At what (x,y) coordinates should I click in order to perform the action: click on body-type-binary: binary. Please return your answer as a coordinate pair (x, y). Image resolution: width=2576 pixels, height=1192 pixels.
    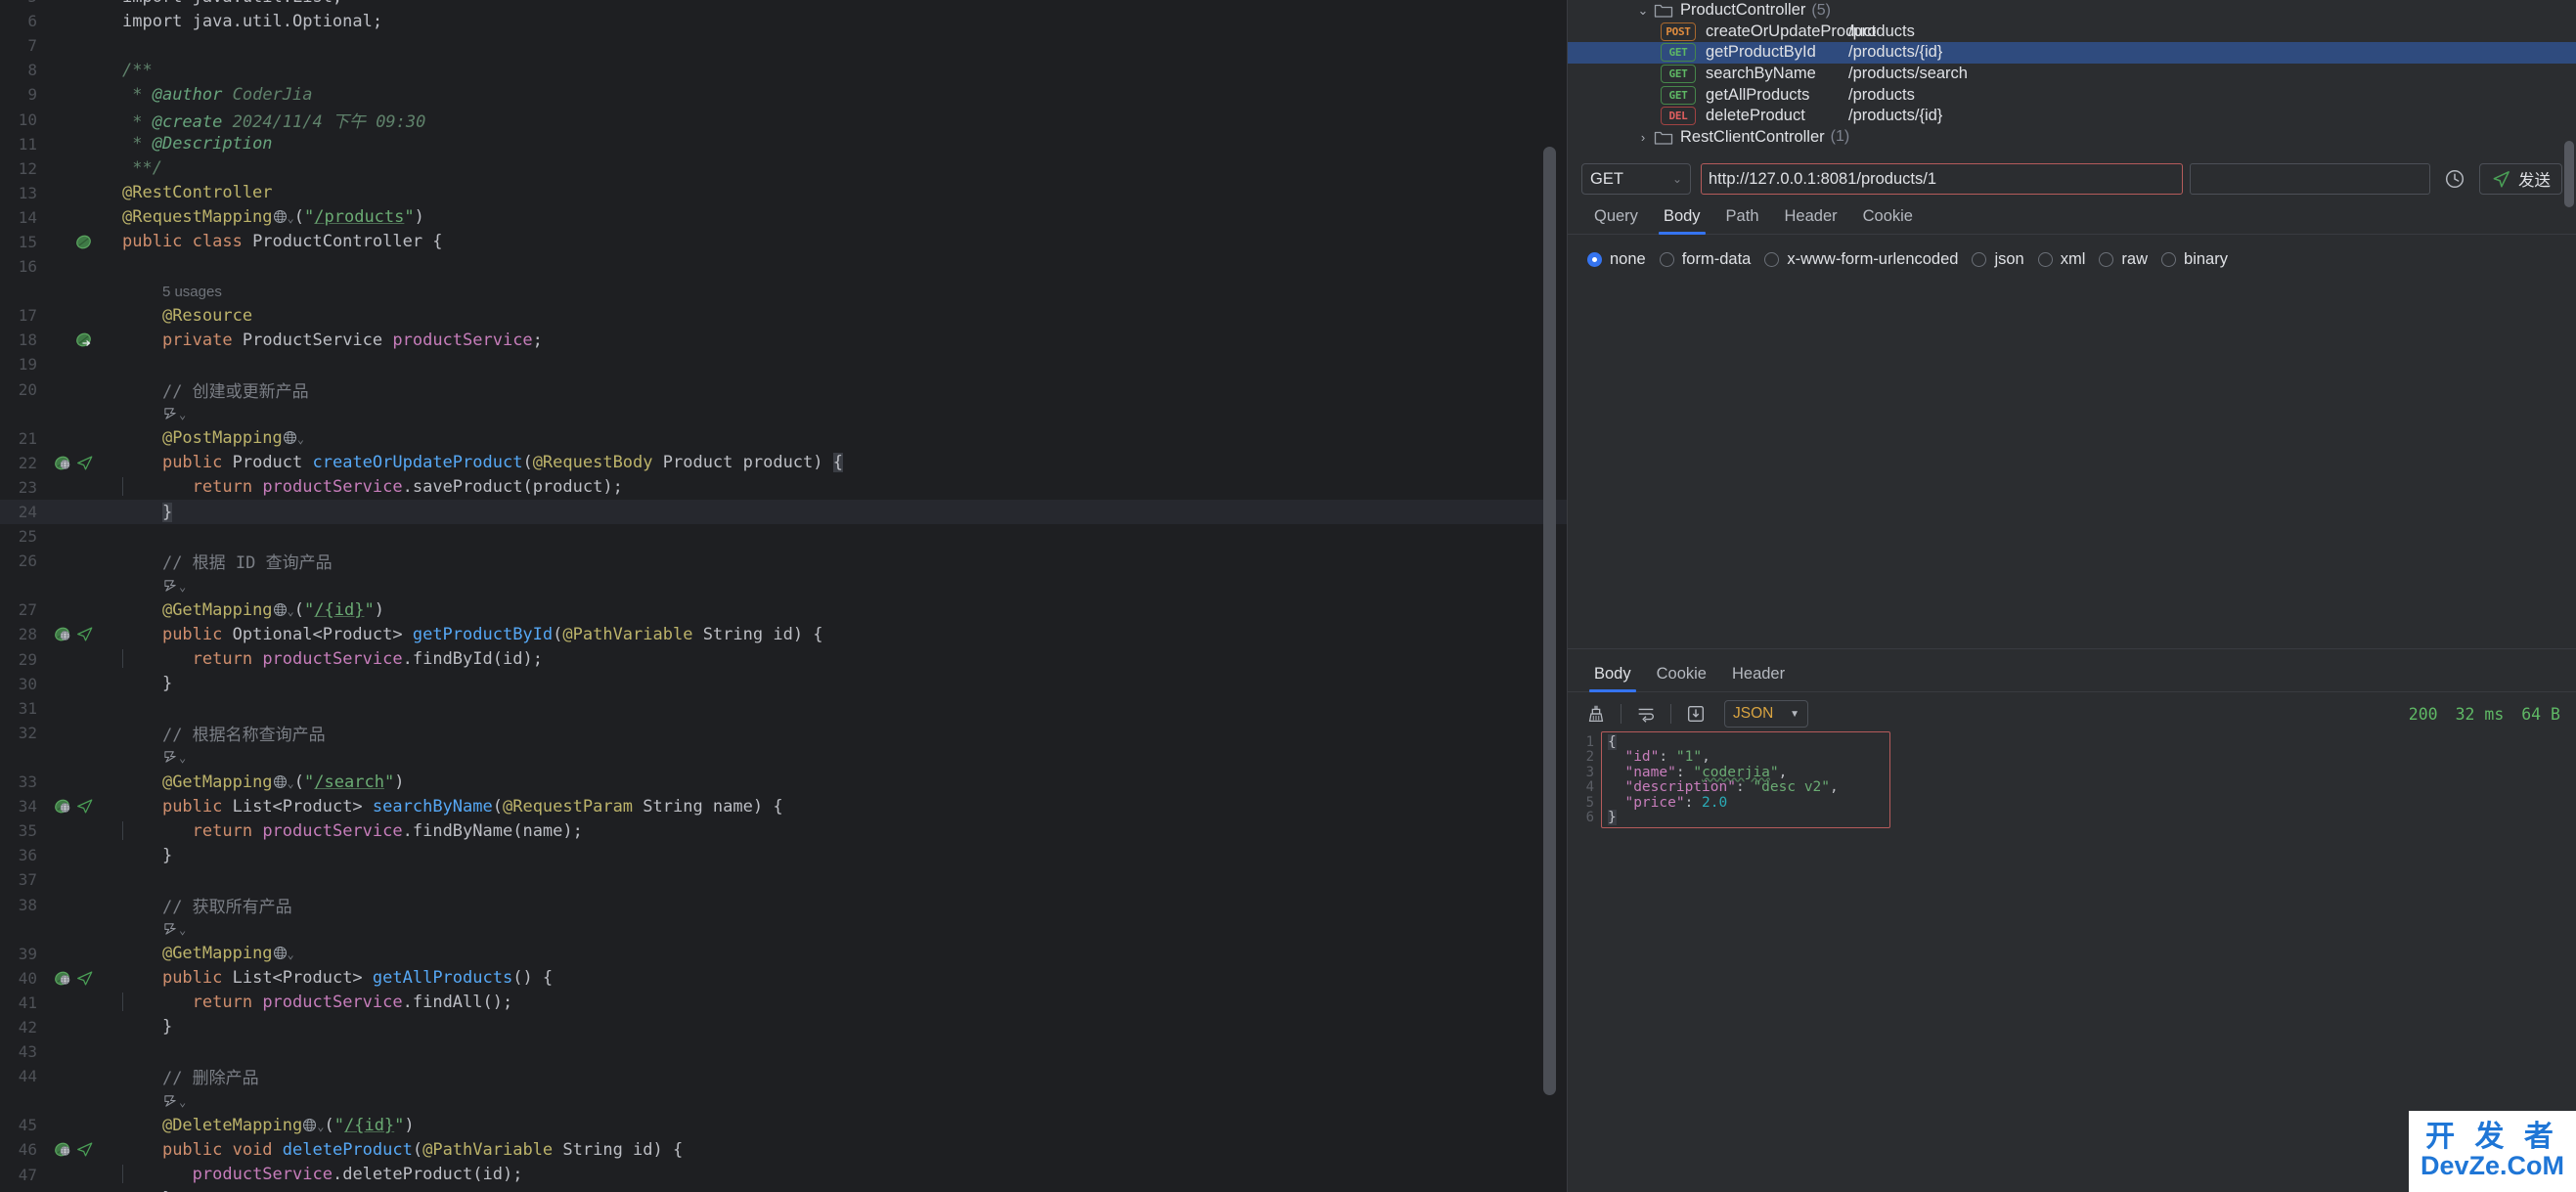
    Looking at the image, I should click on (2194, 260).